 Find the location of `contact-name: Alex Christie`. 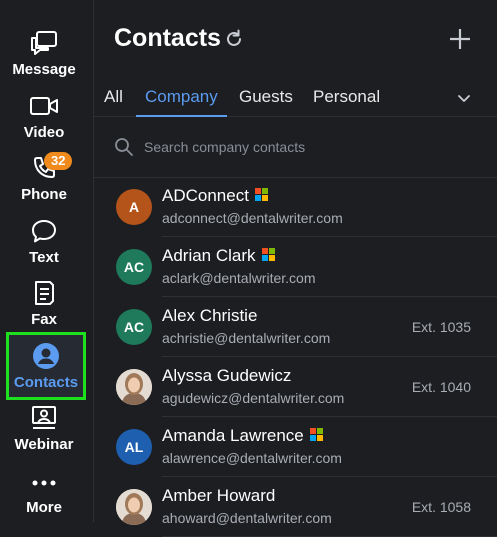

contact-name: Alex Christie is located at coordinates (209, 316).